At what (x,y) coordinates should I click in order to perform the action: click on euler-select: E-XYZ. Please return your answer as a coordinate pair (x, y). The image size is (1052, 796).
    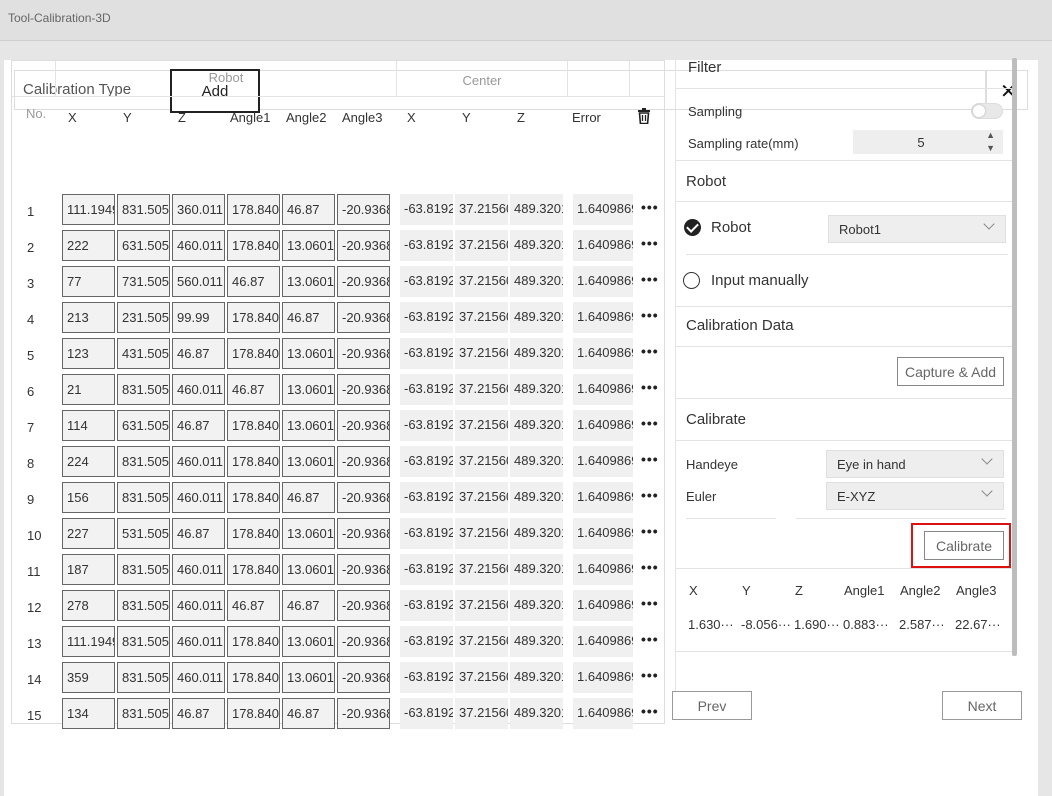
    Looking at the image, I should click on (915, 496).